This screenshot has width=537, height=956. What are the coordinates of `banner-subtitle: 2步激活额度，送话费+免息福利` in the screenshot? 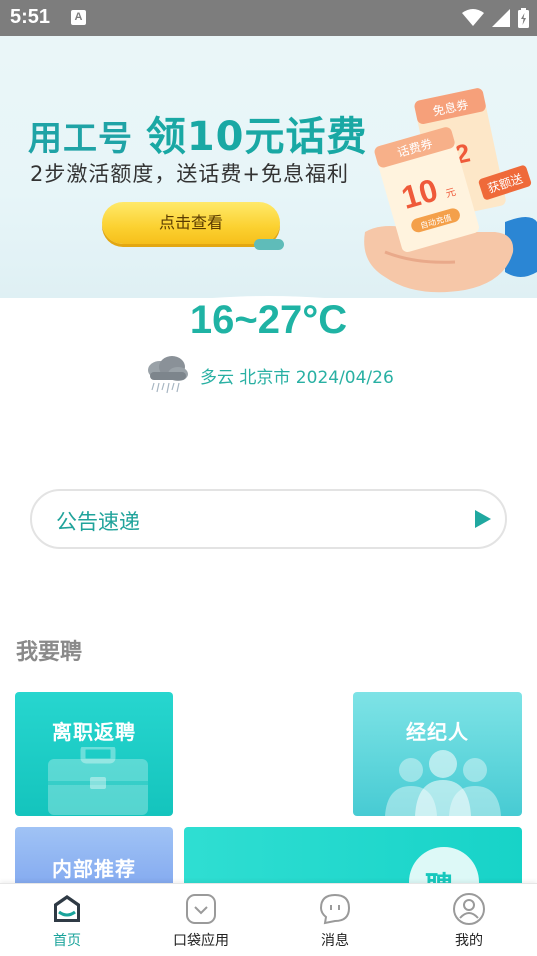 It's located at (189, 174).